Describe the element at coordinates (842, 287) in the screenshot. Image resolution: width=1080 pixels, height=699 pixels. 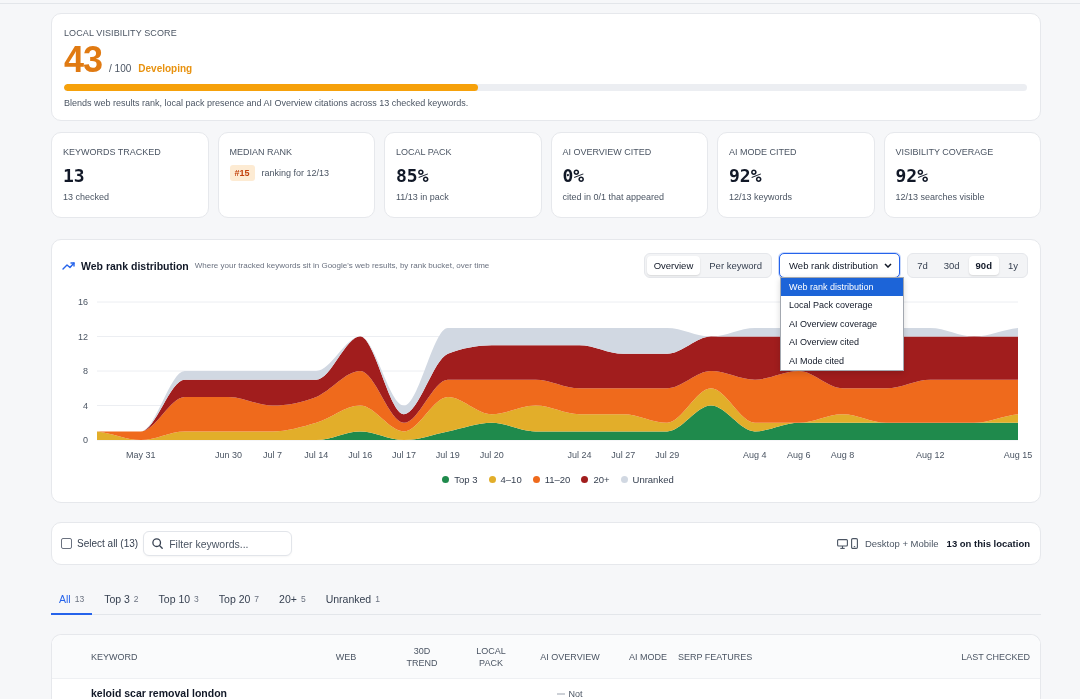
I see `dropdown-option: Web rank distribution` at that location.